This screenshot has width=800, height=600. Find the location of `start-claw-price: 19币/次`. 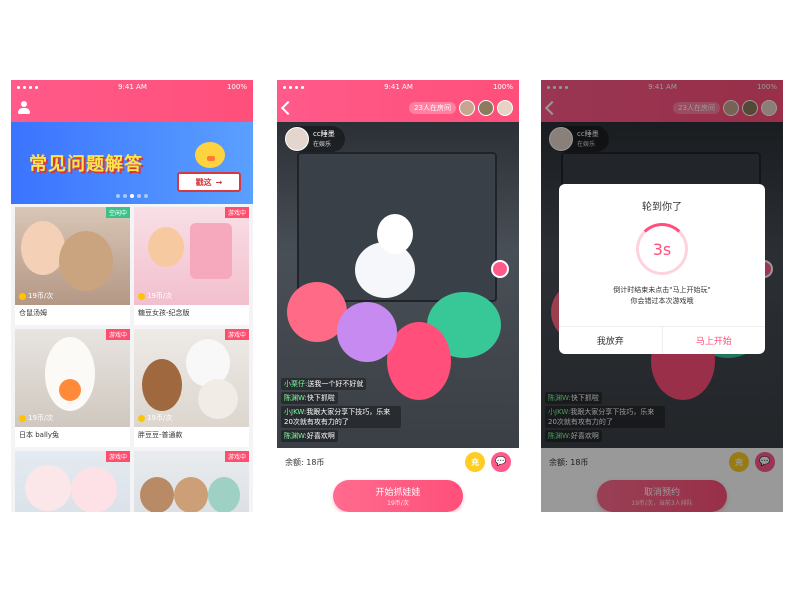

start-claw-price: 19币/次 is located at coordinates (398, 503).